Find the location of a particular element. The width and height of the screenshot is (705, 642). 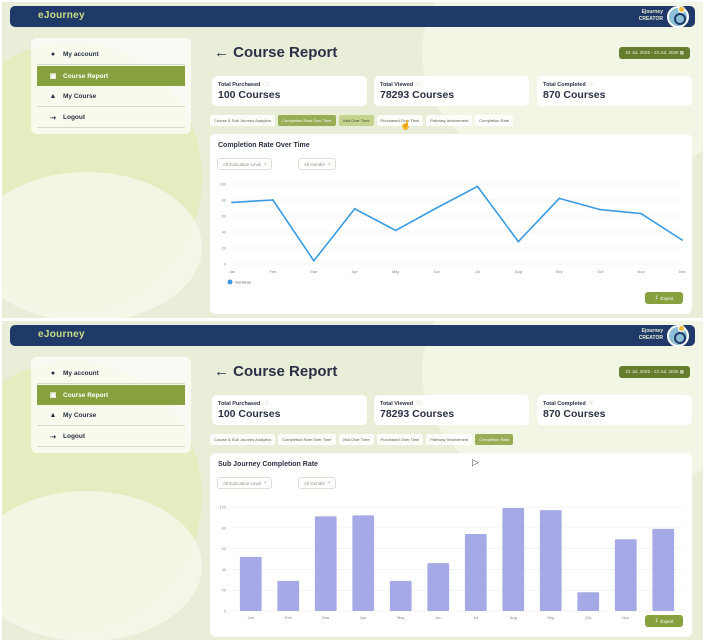

creator-label: Ejourney CREATOR is located at coordinates (650, 15).